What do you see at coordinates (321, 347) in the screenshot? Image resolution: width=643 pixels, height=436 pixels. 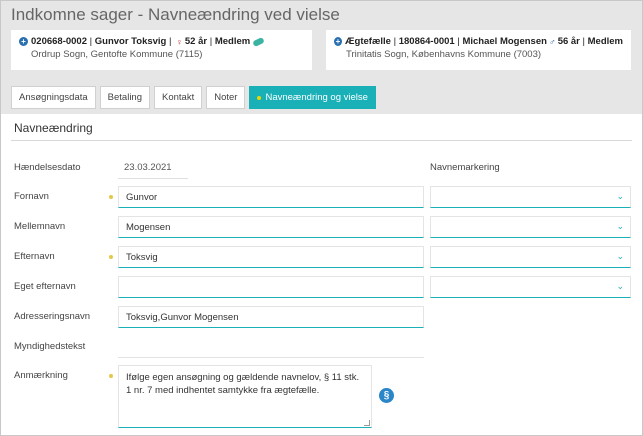 I see `row-myndighedstekst: Myndighedstekst` at bounding box center [321, 347].